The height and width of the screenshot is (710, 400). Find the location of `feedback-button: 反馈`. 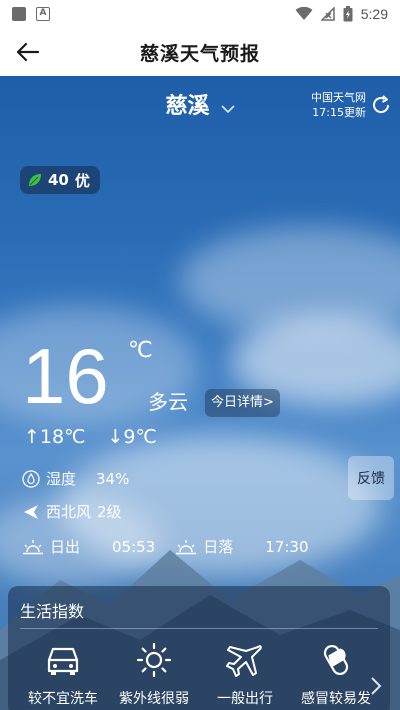

feedback-button: 反馈 is located at coordinates (371, 478).